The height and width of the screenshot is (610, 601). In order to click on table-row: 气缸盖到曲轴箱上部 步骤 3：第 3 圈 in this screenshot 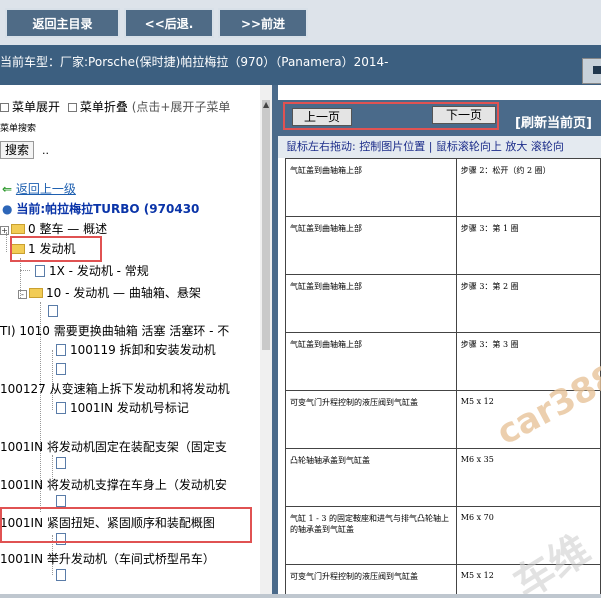, I will do `click(443, 361)`.